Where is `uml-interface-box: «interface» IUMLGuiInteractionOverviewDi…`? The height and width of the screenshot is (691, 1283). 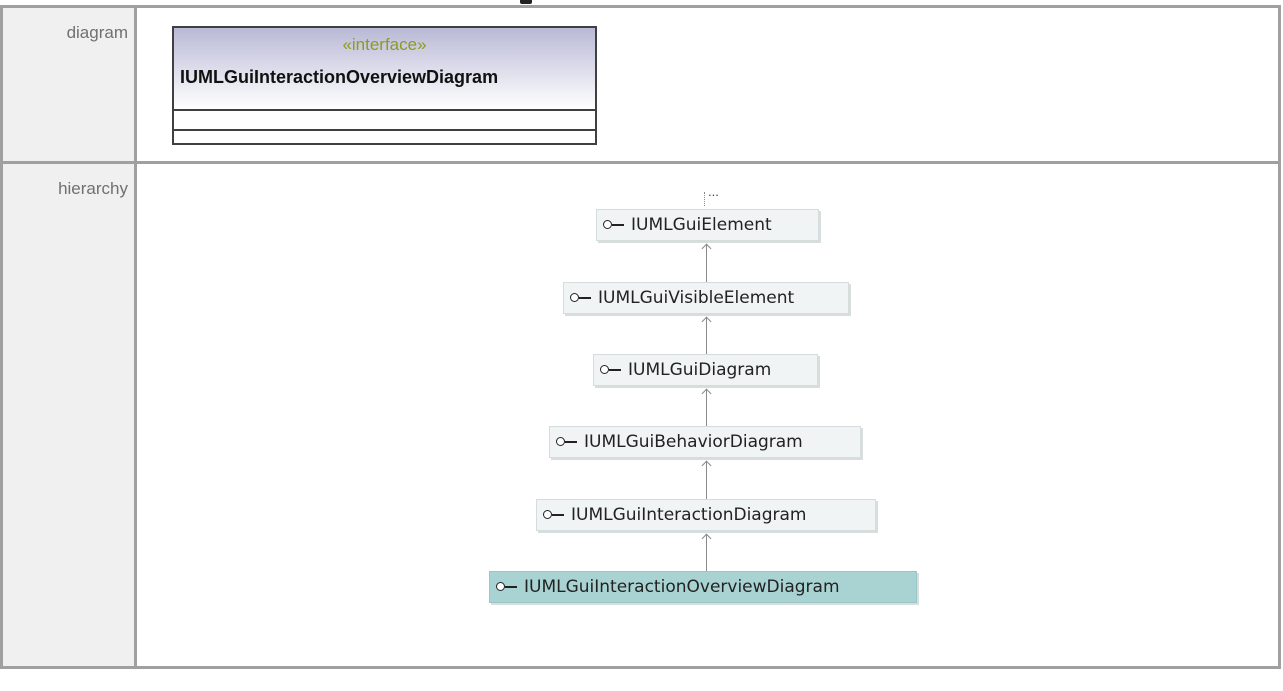 uml-interface-box: «interface» IUMLGuiInteractionOverviewDi… is located at coordinates (384, 85).